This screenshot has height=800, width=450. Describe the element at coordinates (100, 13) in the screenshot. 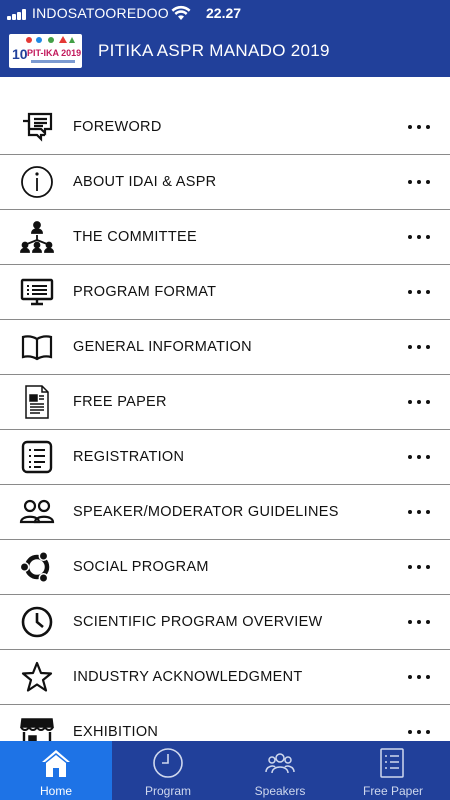

I see `carrier-name: INDOSATOOREDOO` at that location.